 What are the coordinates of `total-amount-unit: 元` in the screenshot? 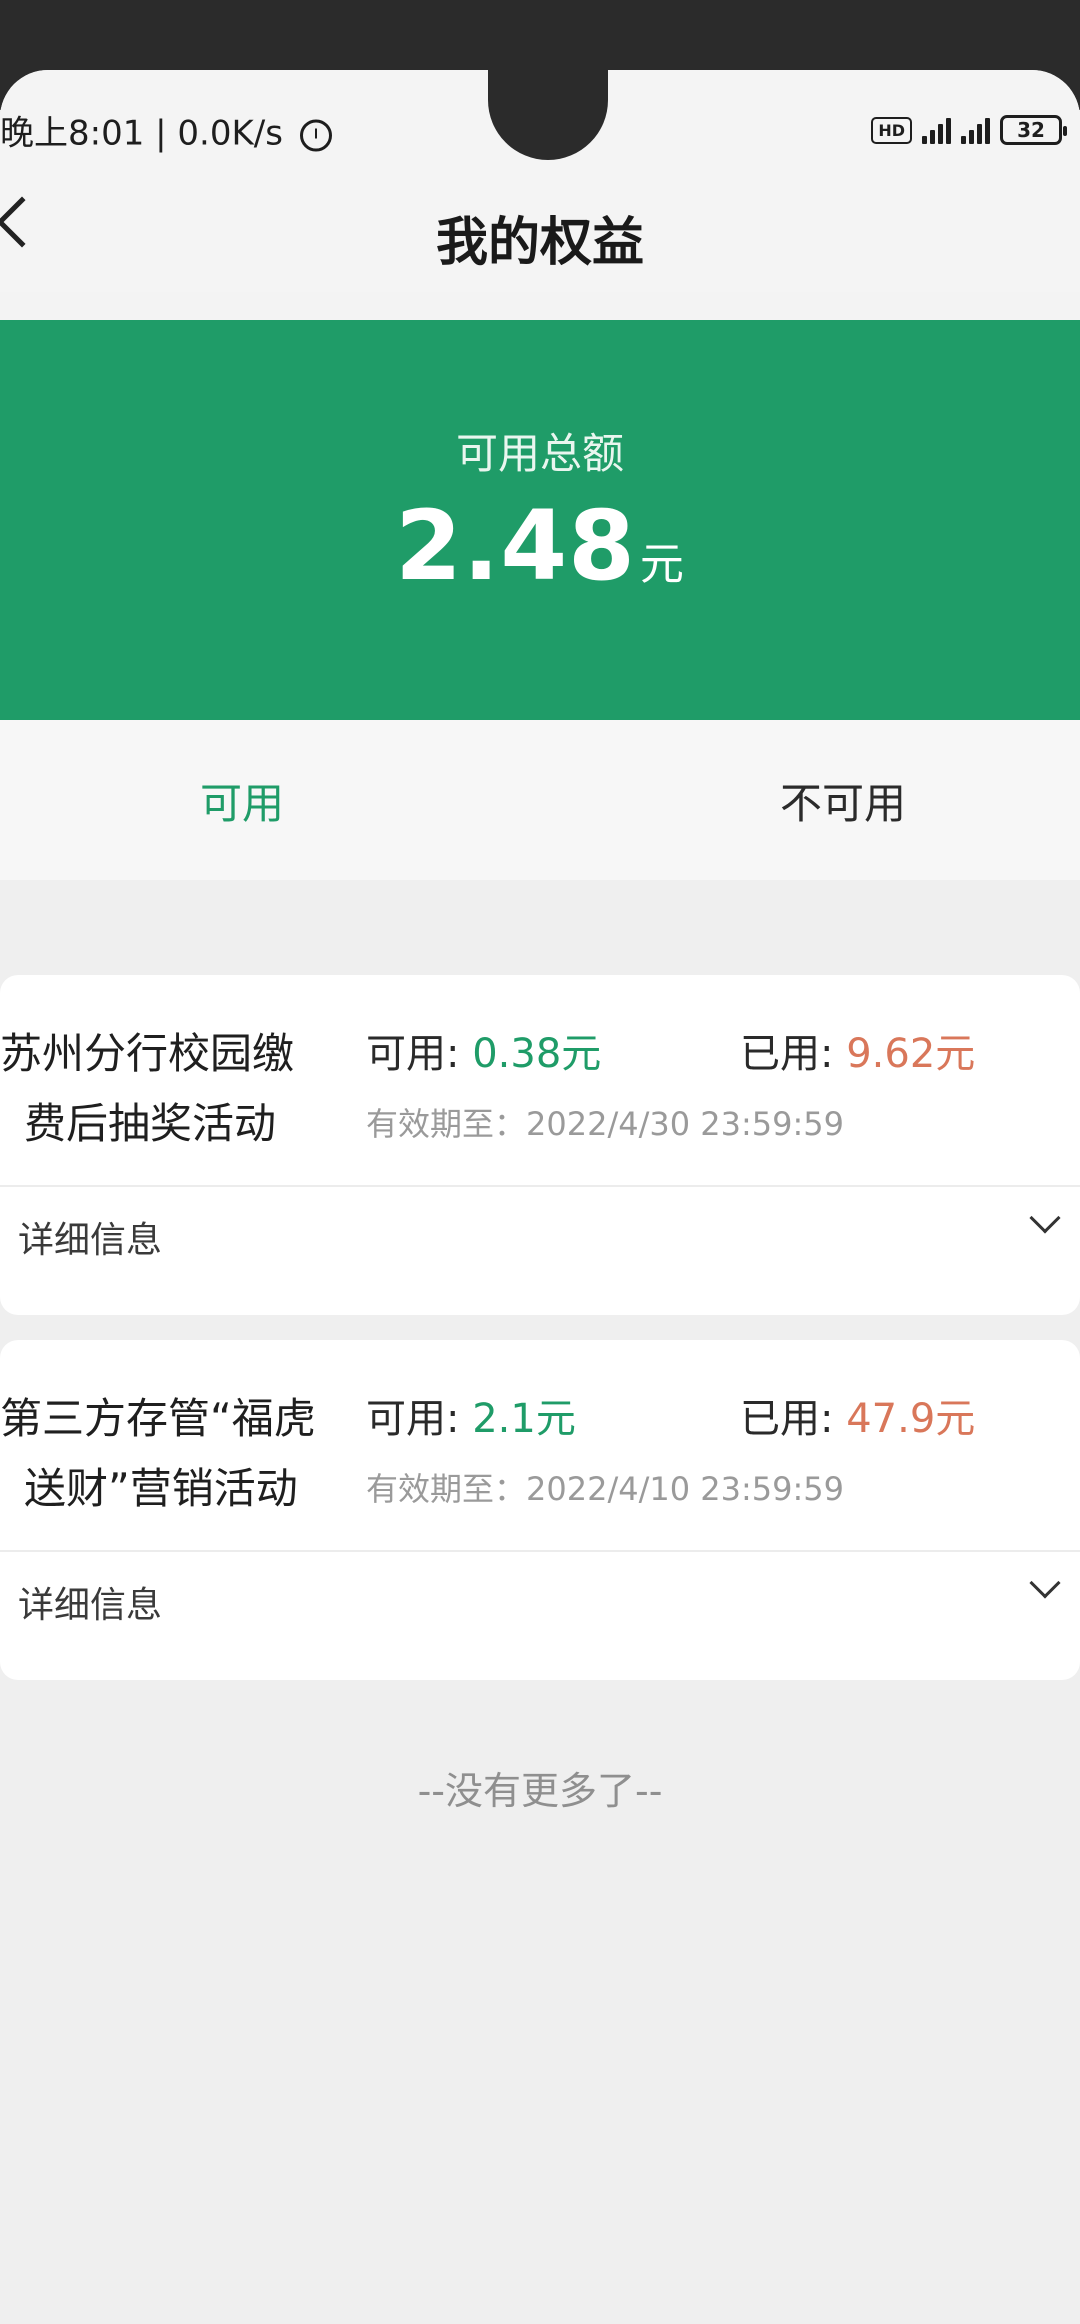 It's located at (662, 564).